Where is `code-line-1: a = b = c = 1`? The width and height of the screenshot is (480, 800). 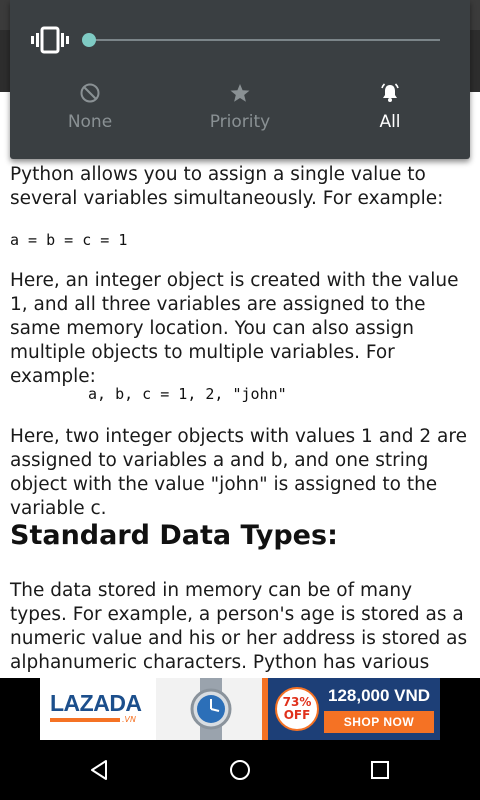
code-line-1: a = b = c = 1 is located at coordinates (69, 240).